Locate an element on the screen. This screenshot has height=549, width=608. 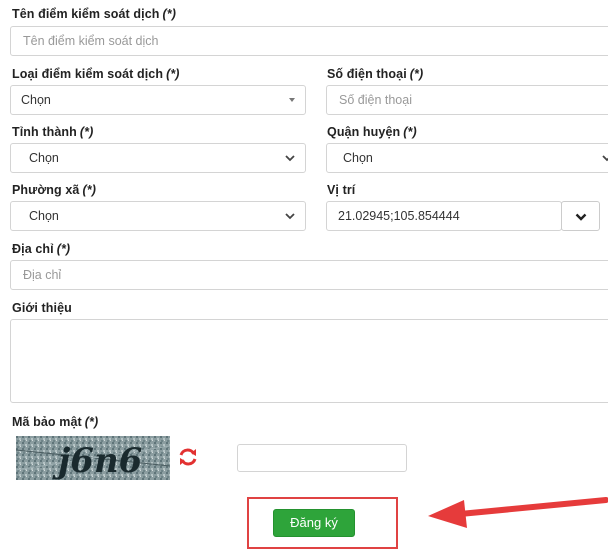
register-button: Đăng ký is located at coordinates (314, 523).